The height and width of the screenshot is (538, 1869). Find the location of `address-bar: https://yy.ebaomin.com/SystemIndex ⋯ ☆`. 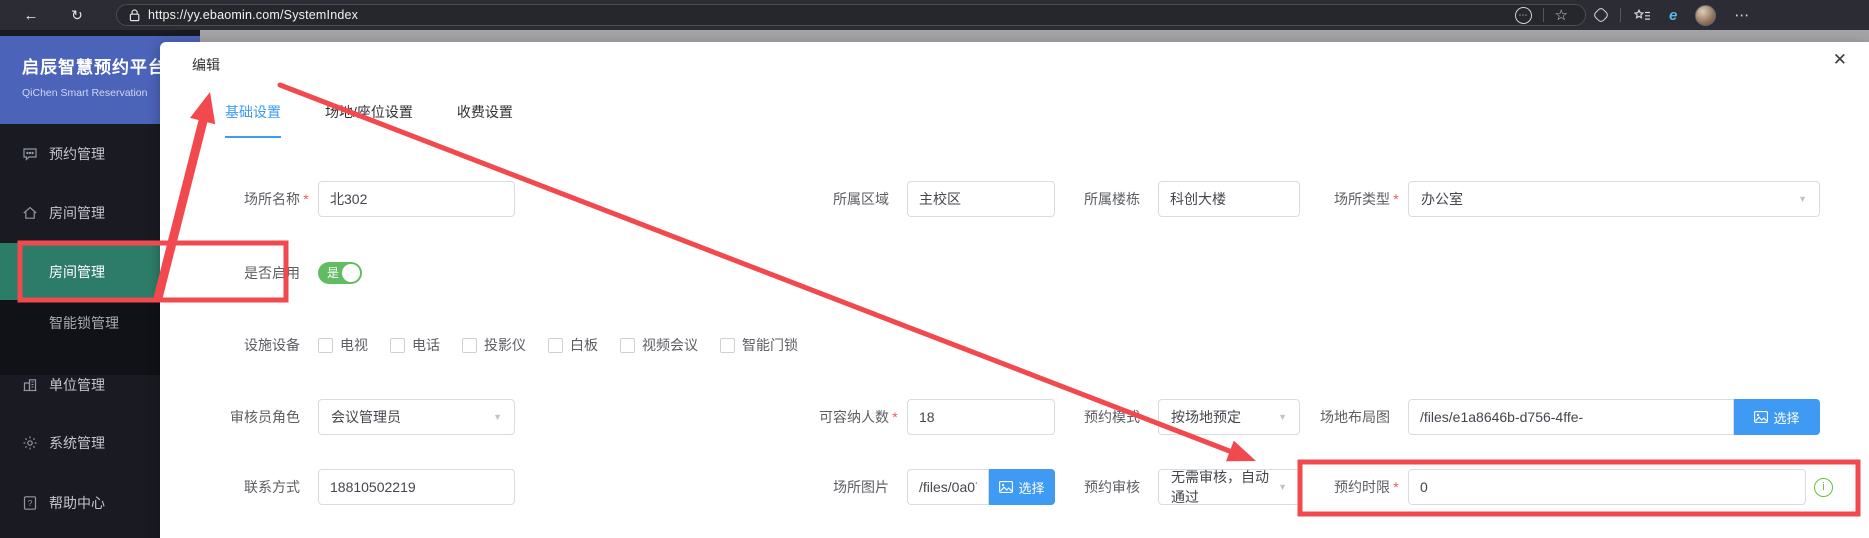

address-bar: https://yy.ebaomin.com/SystemIndex ⋯ ☆ is located at coordinates (851, 15).